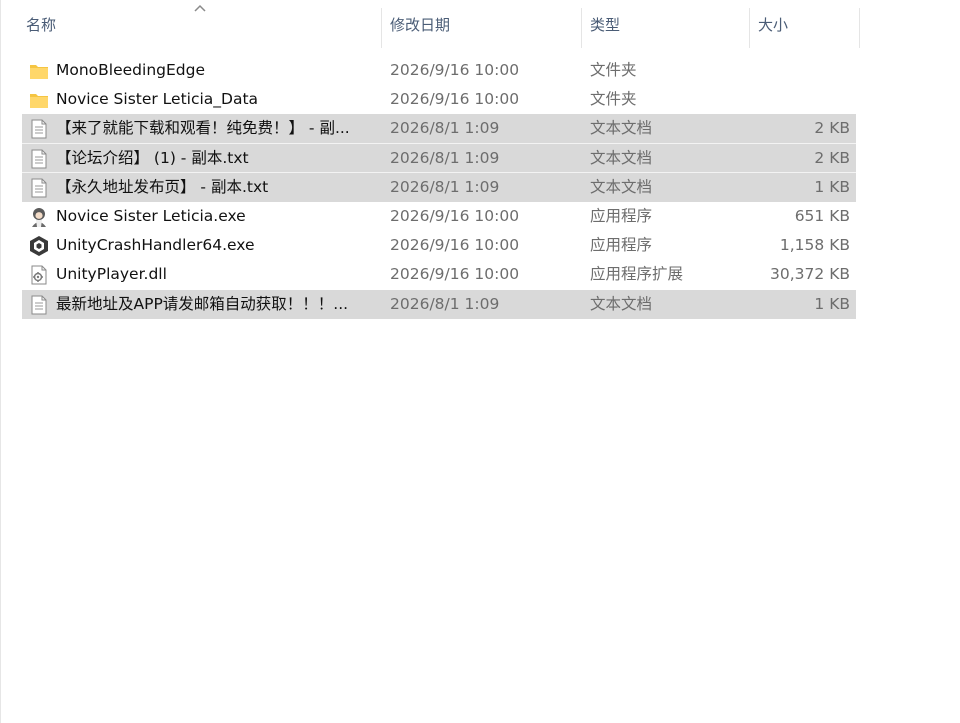 The image size is (960, 723). Describe the element at coordinates (130, 70) in the screenshot. I see `file-name: MonoBleedingEdge` at that location.